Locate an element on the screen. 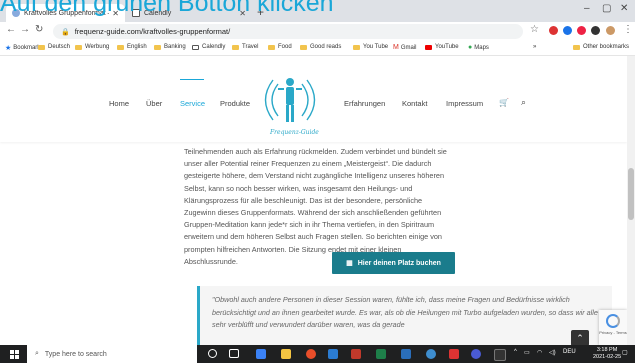 Image resolution: width=635 pixels, height=363 pixels. calendar-icon: ▦ is located at coordinates (349, 263).